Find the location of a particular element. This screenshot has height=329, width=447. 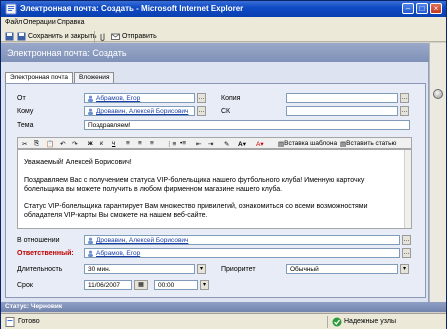

font-size-icon: A▾ is located at coordinates (242, 143).